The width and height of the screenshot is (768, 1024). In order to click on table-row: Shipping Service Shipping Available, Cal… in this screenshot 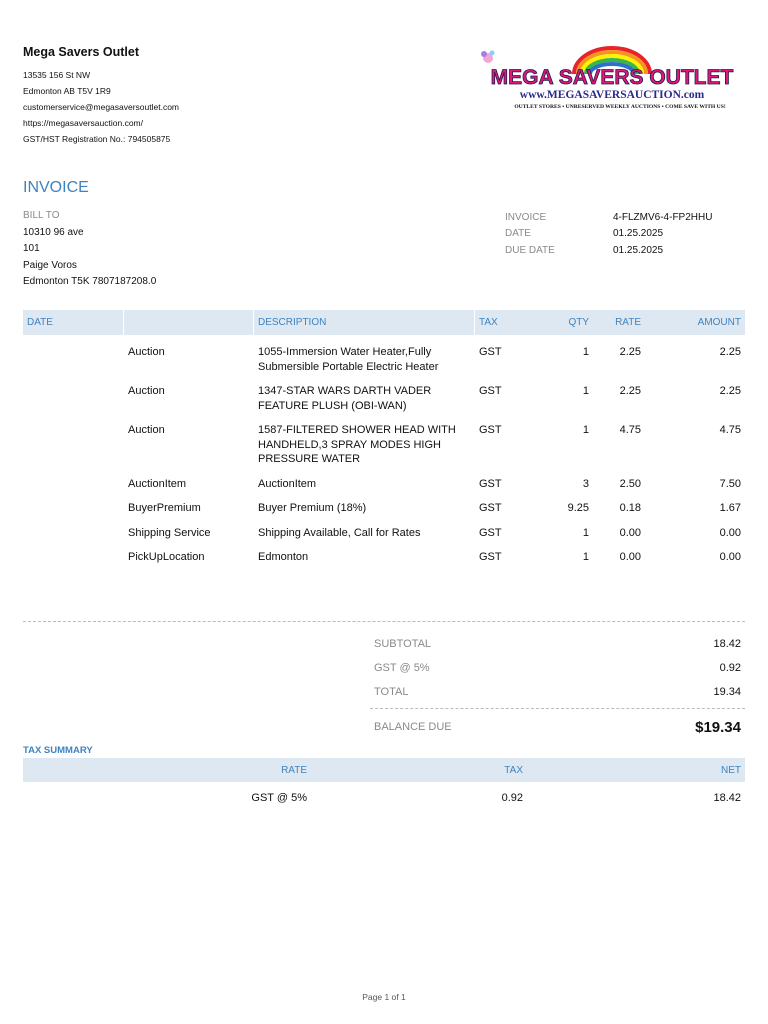, I will do `click(384, 533)`.